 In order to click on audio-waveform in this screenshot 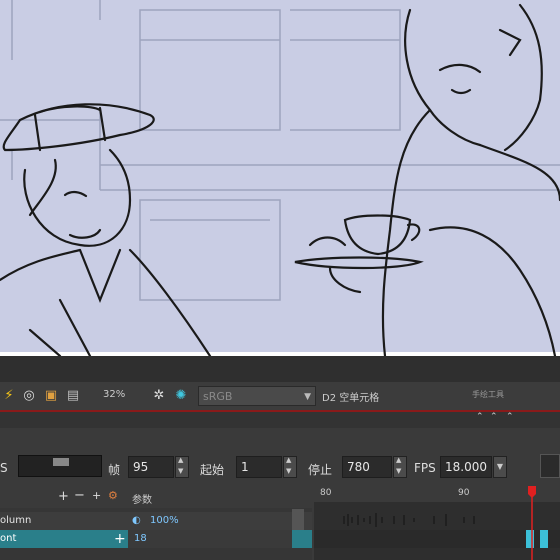, I will do `click(437, 523)`.